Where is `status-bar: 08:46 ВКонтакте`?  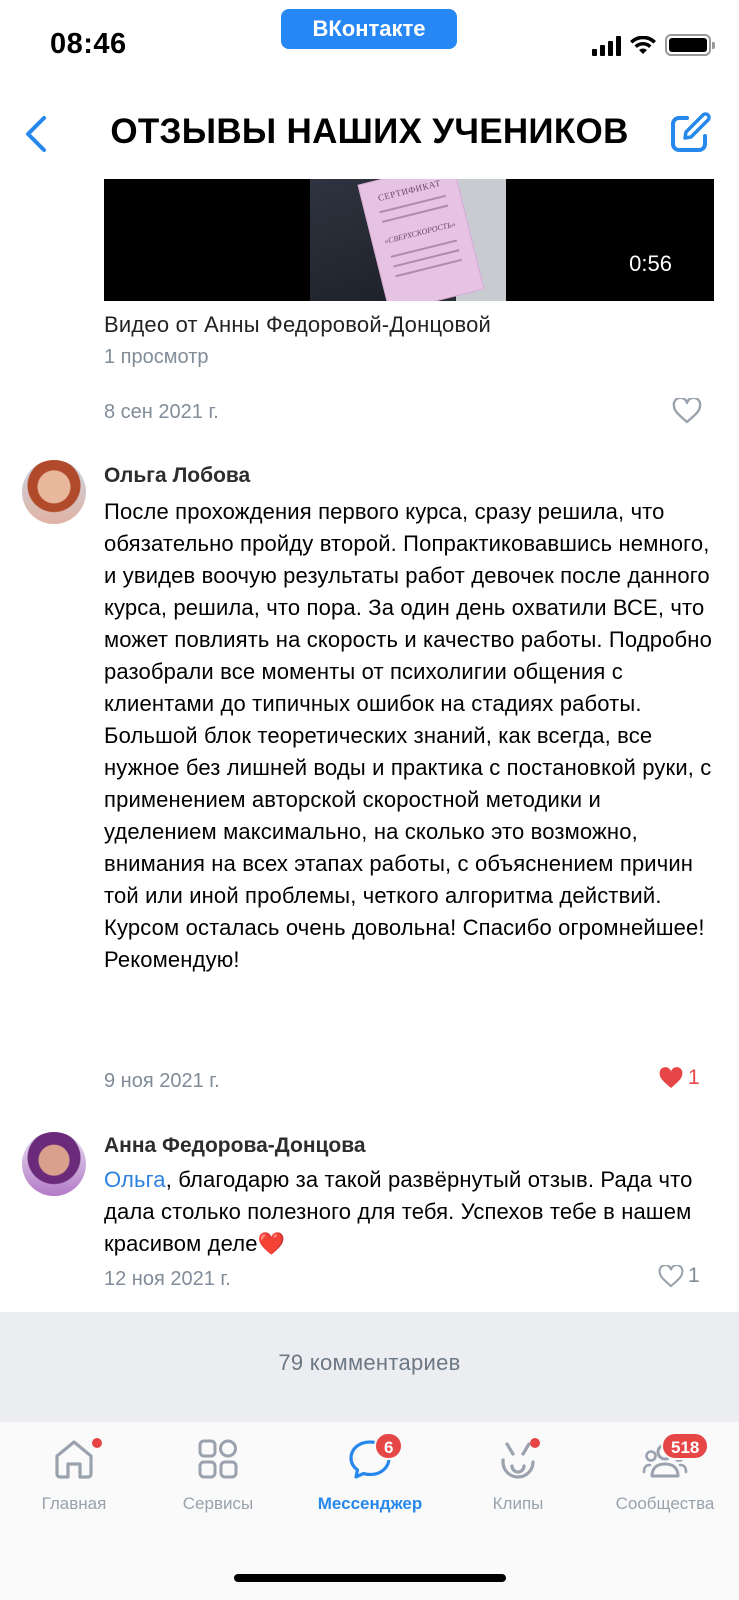
status-bar: 08:46 ВКонтакте is located at coordinates (369, 45).